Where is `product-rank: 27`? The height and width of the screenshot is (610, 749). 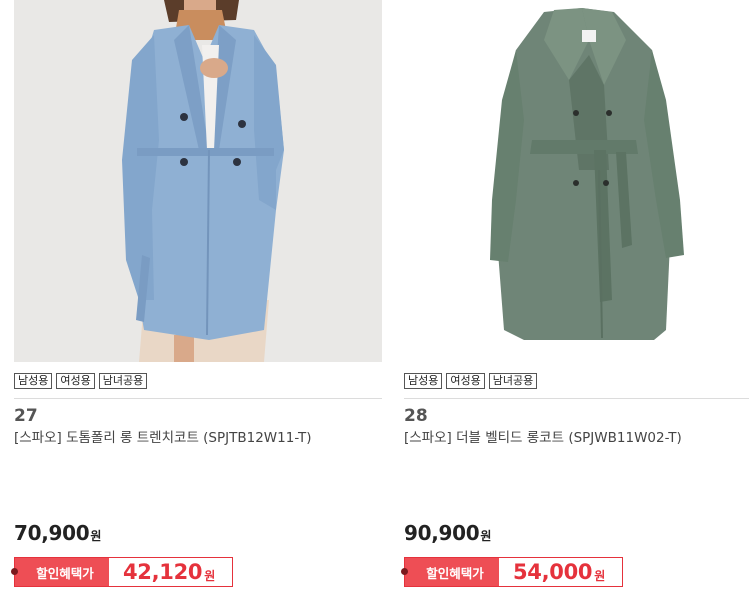 product-rank: 27 is located at coordinates (26, 416).